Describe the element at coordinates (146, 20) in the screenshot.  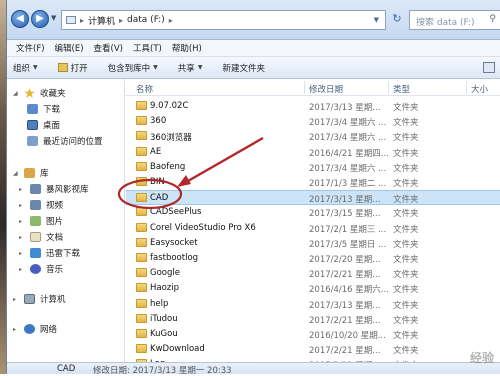
I see `breadcrumb-drive: data (F:)` at that location.